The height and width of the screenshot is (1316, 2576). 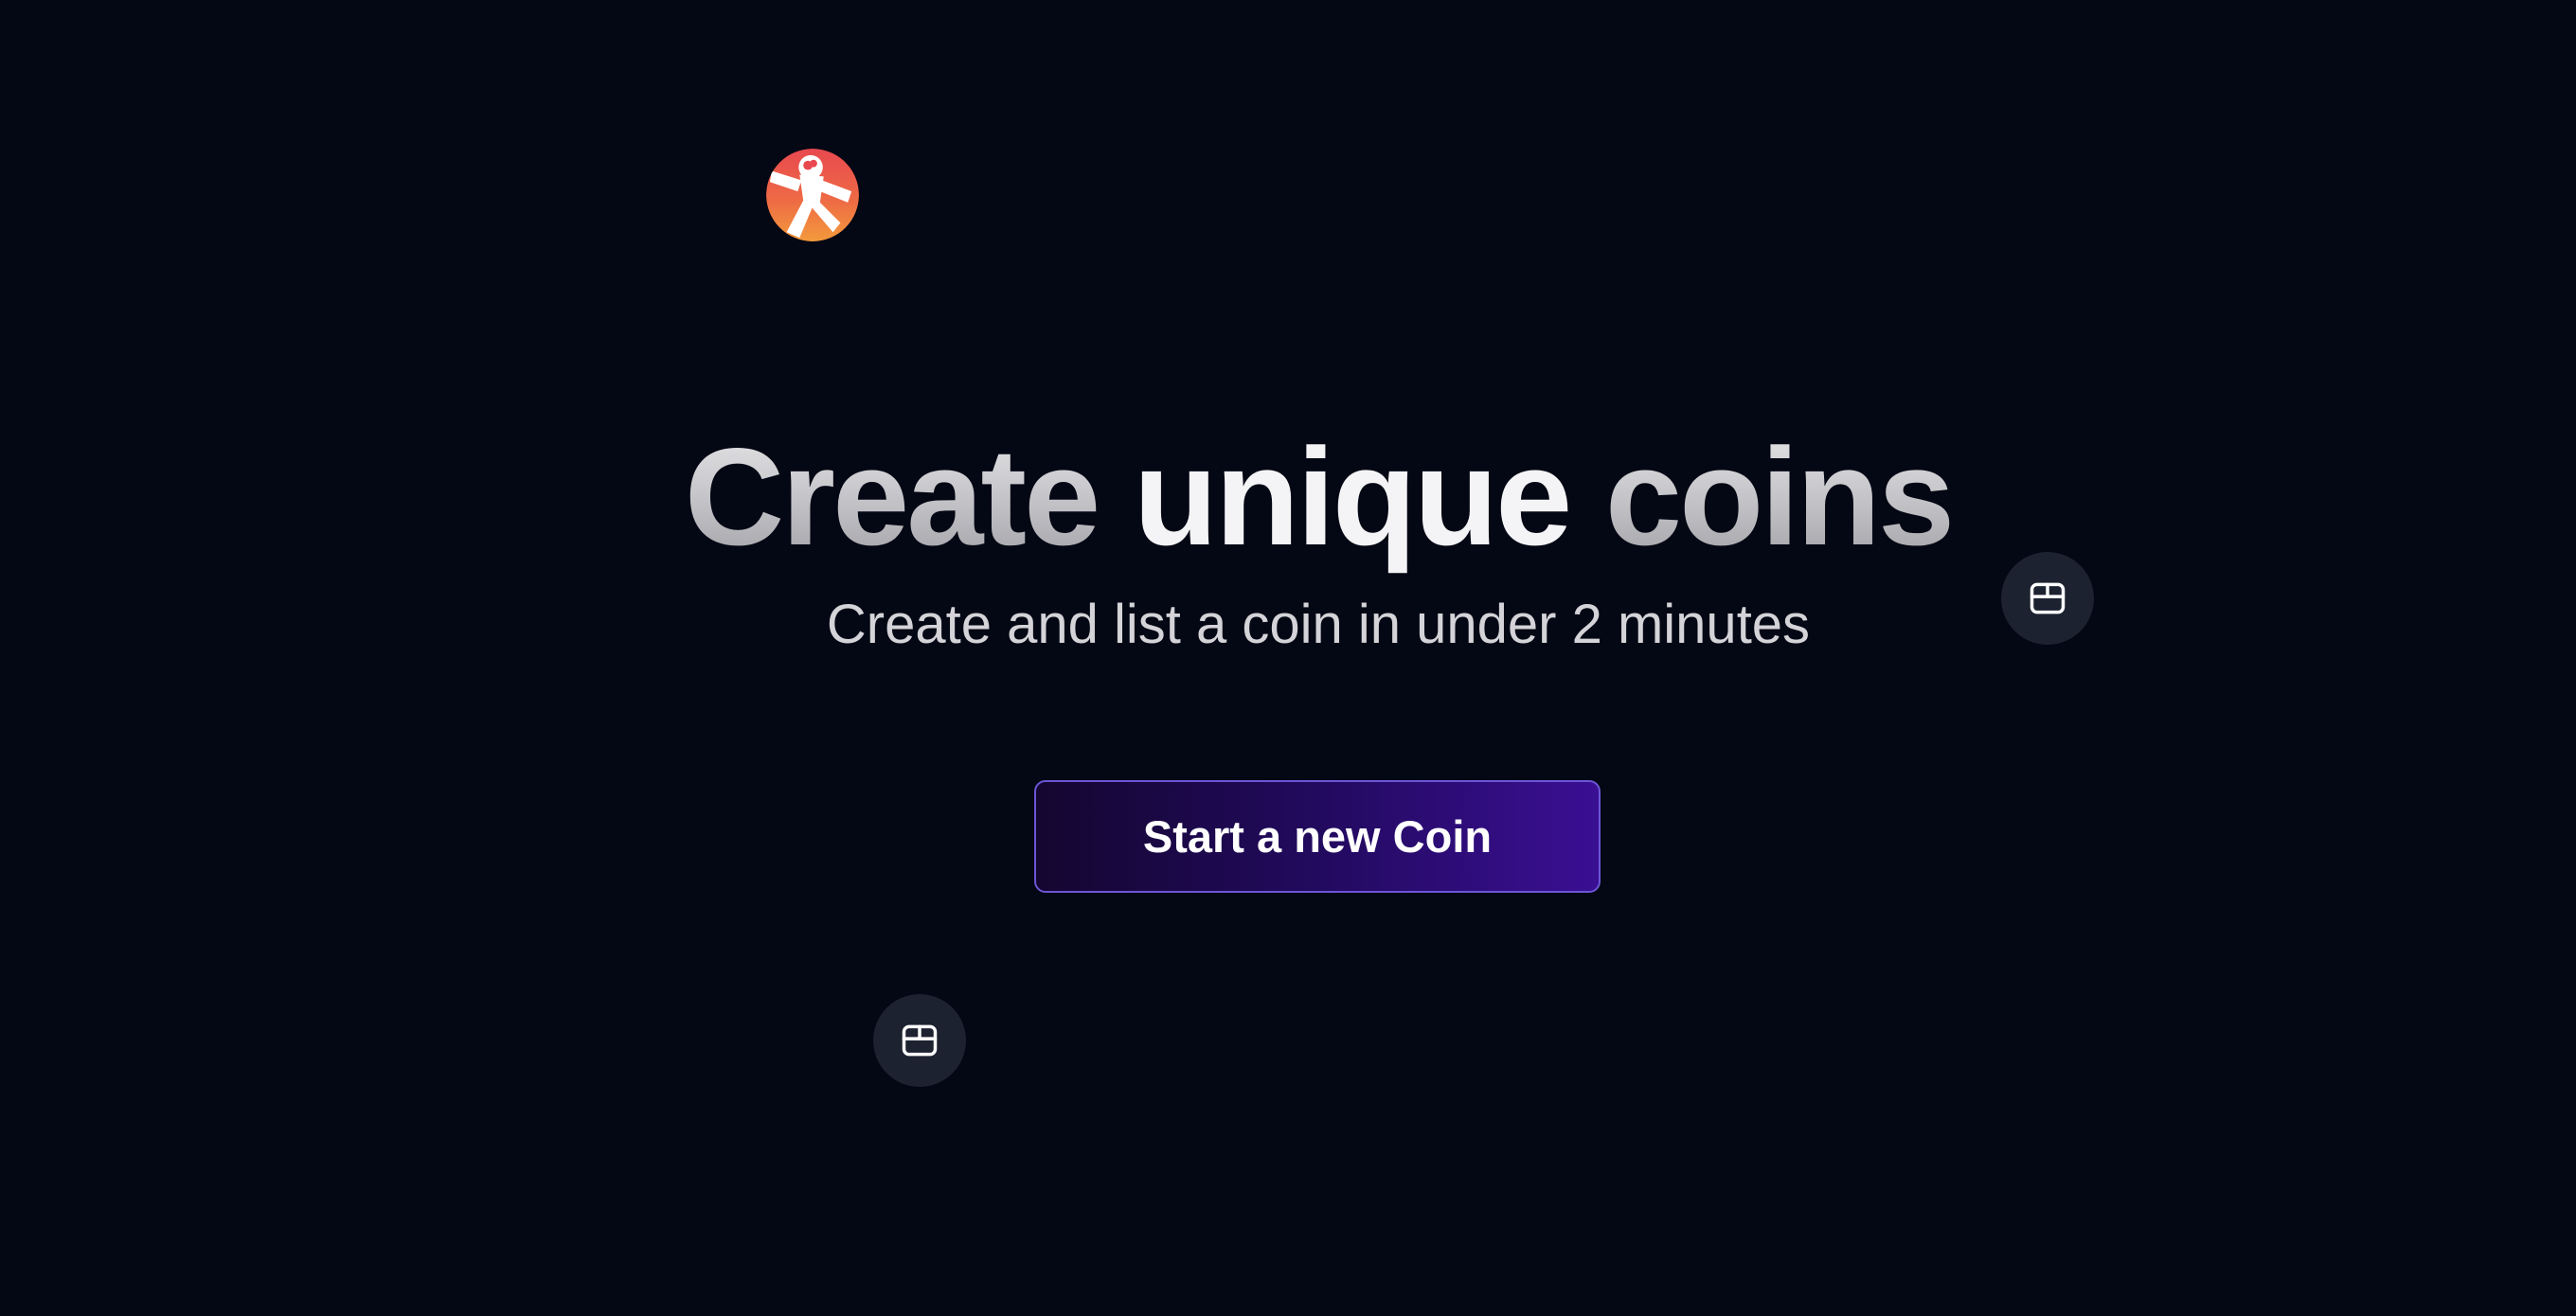 I want to click on page-title: Create unique coins, so click(x=1288, y=497).